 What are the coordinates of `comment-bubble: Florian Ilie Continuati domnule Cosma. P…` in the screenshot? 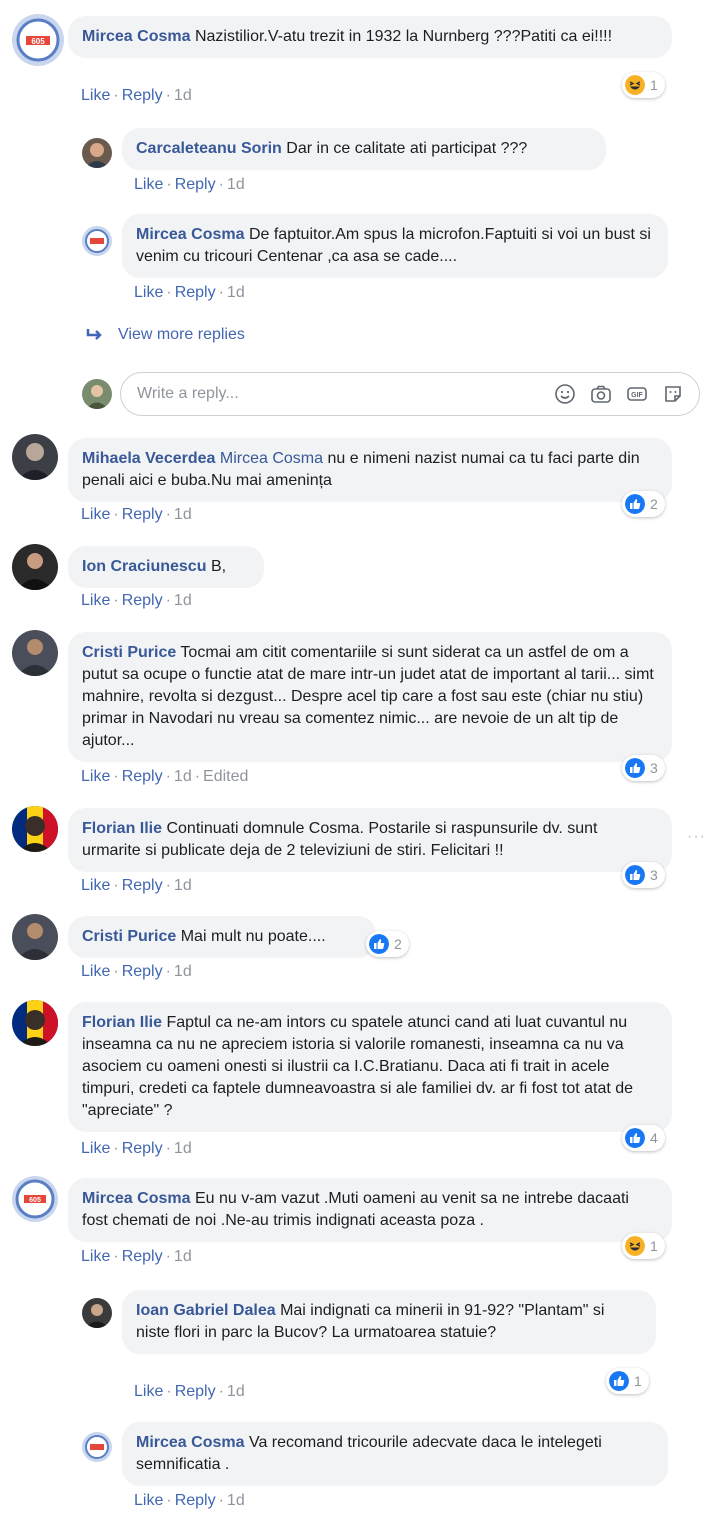 It's located at (370, 840).